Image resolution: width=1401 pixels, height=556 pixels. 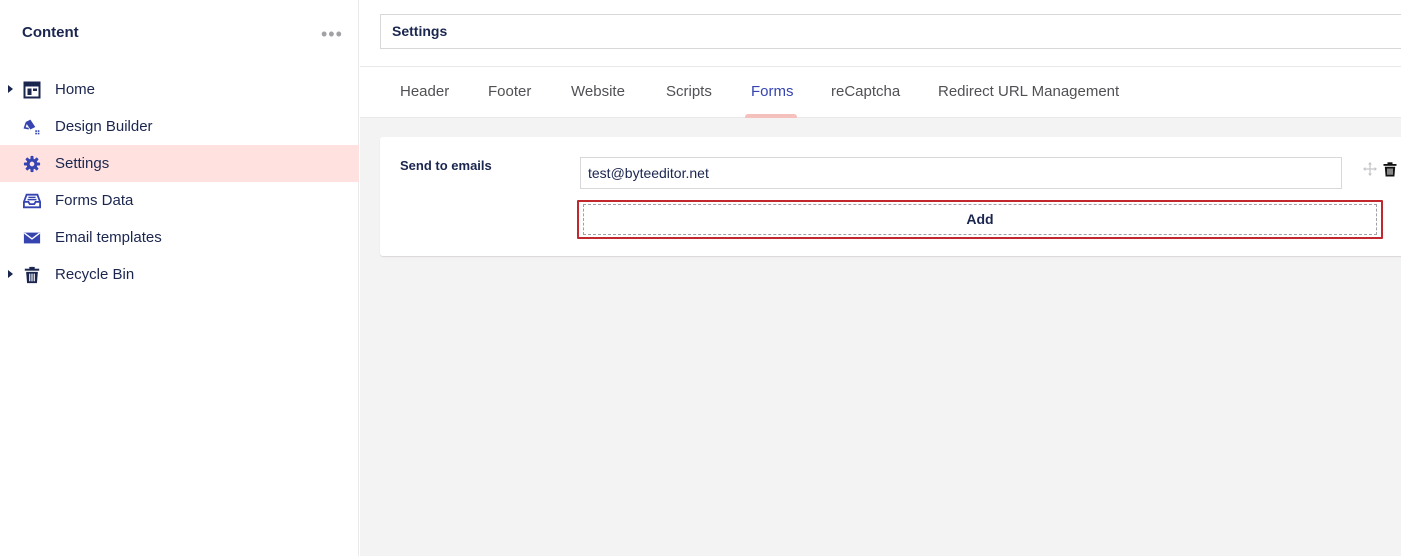 I want to click on email-field: test@byteeditor.net, so click(x=961, y=173).